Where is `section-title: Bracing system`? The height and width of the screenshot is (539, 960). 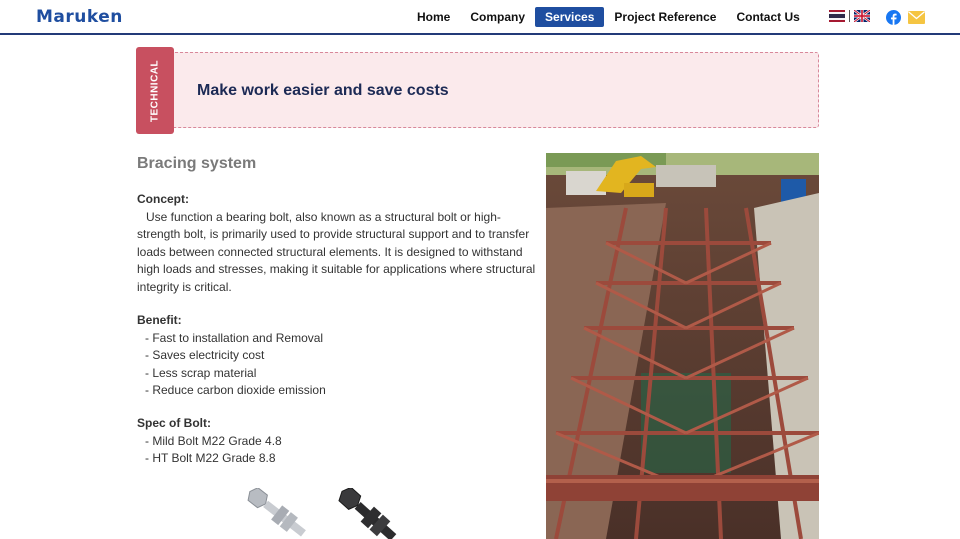 section-title: Bracing system is located at coordinates (197, 163).